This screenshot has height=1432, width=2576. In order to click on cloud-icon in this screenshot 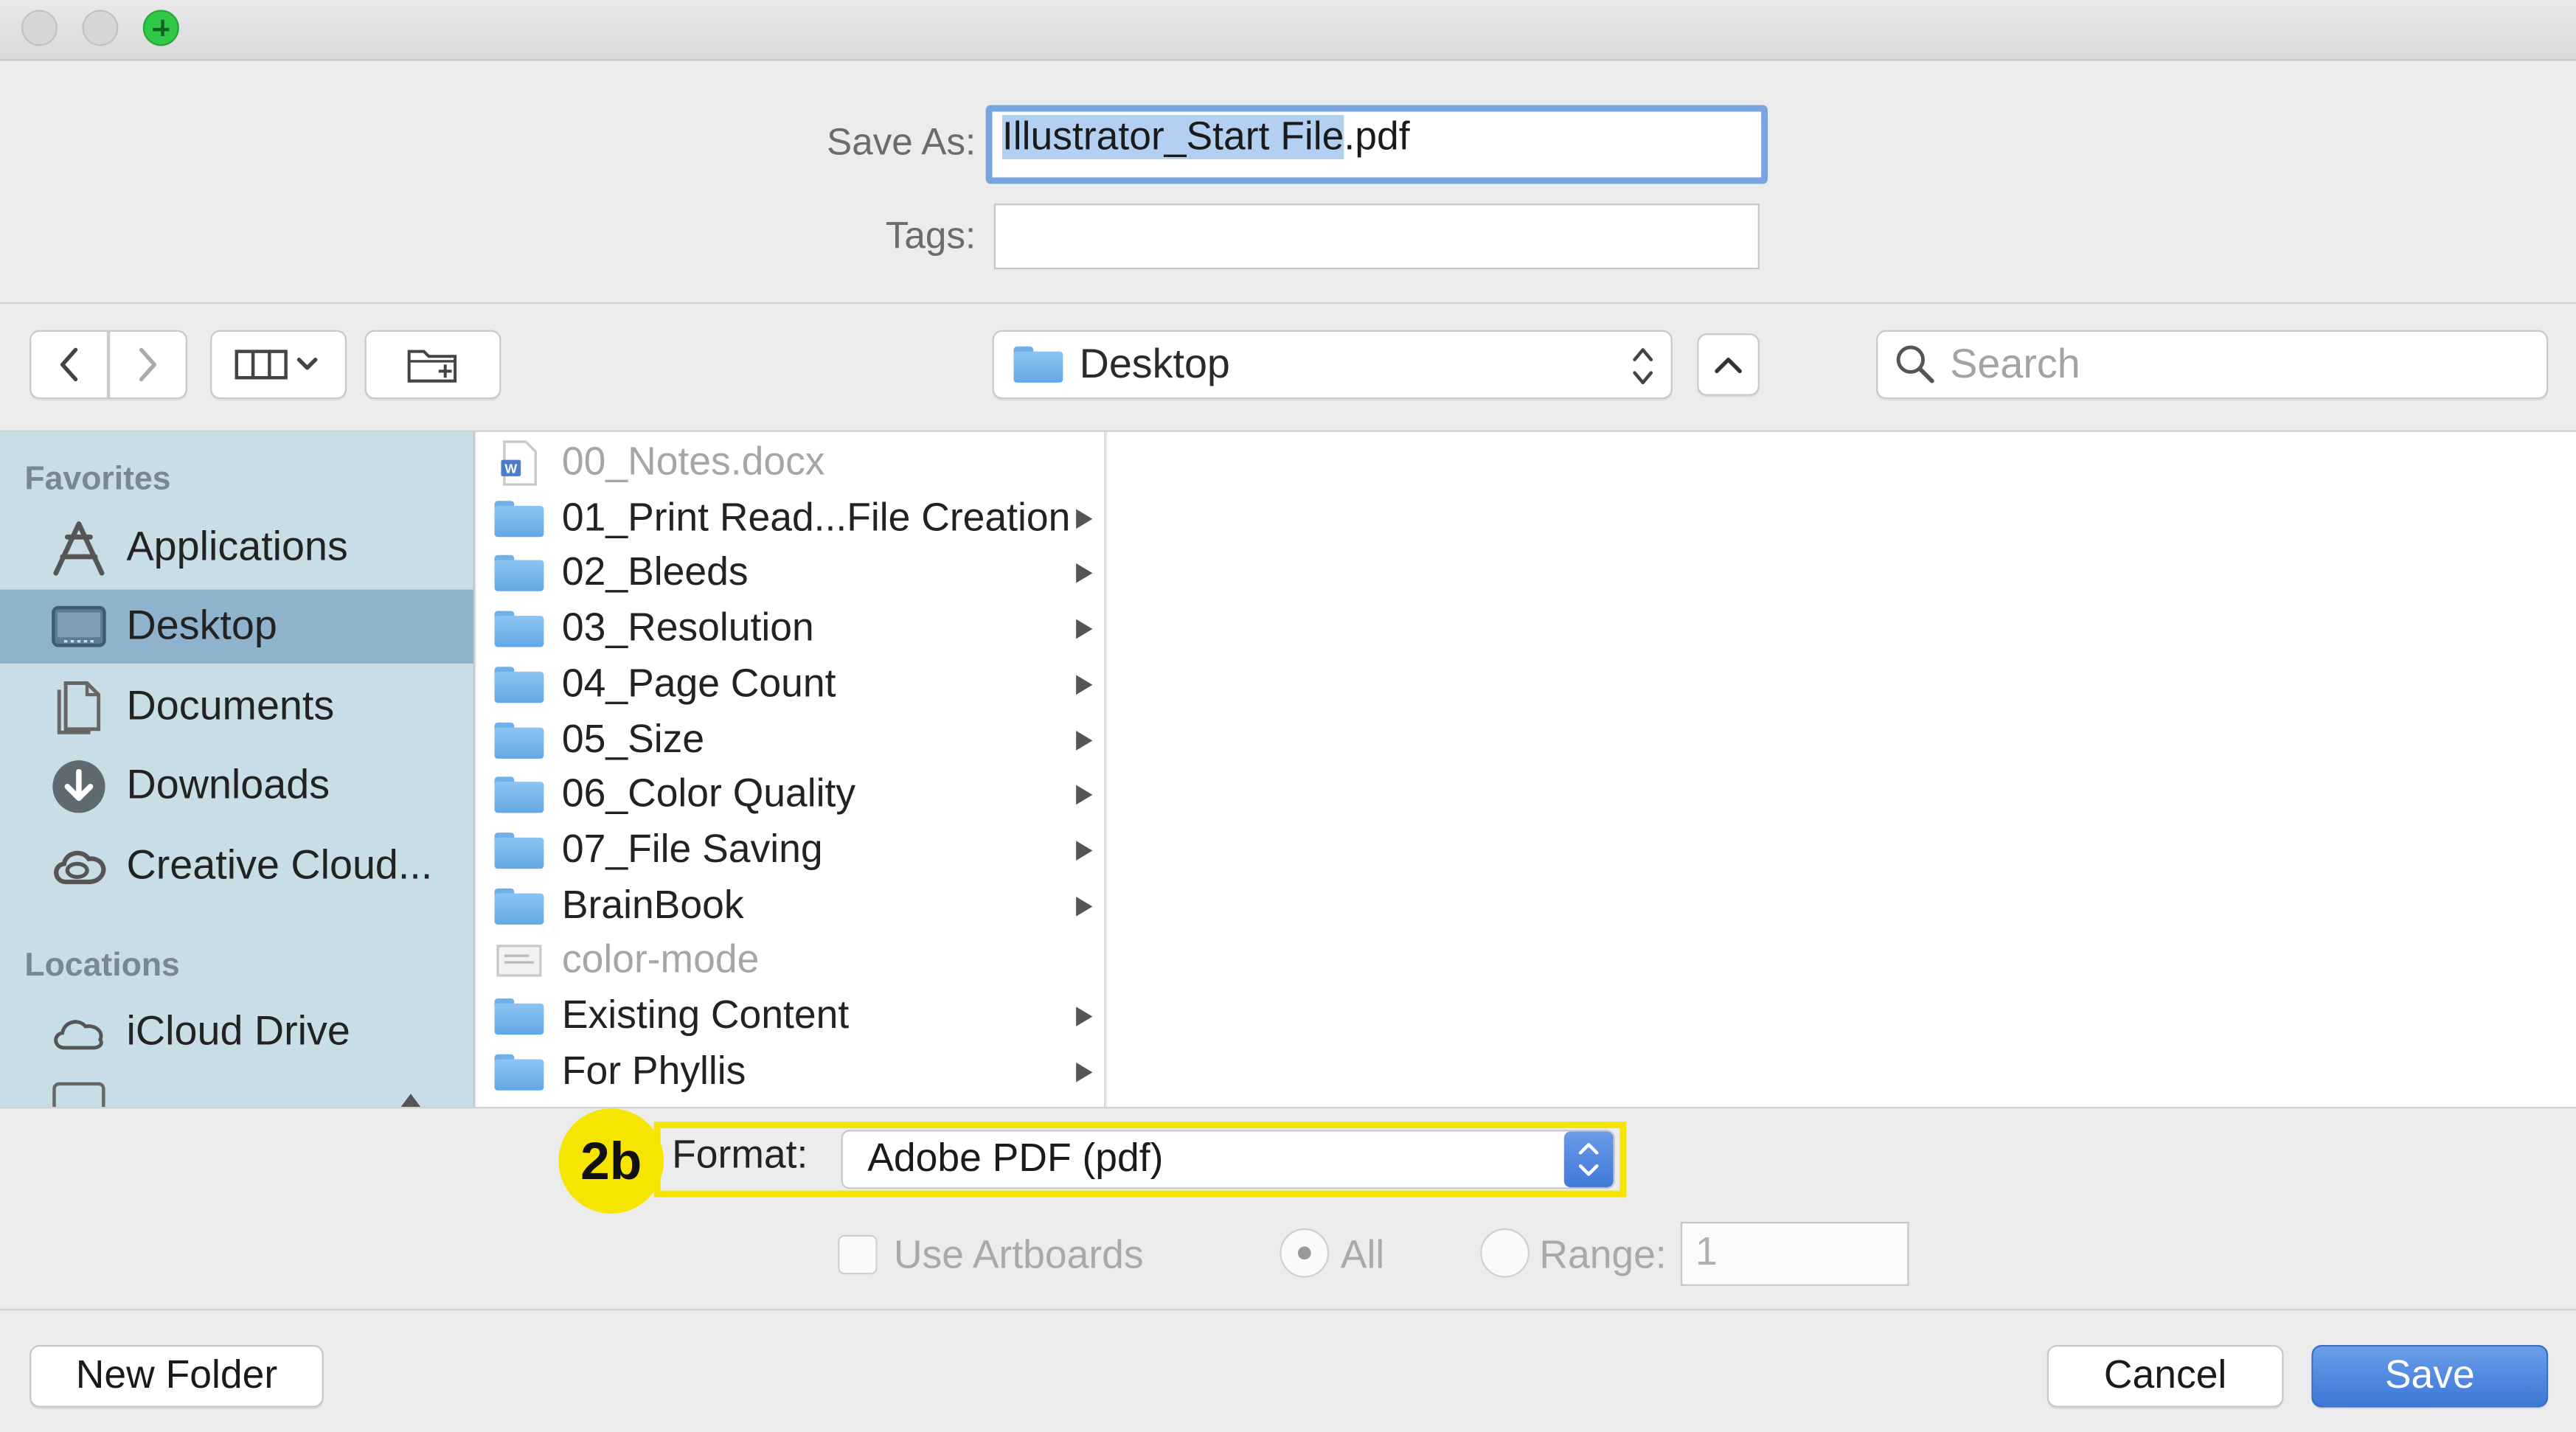, I will do `click(78, 1032)`.